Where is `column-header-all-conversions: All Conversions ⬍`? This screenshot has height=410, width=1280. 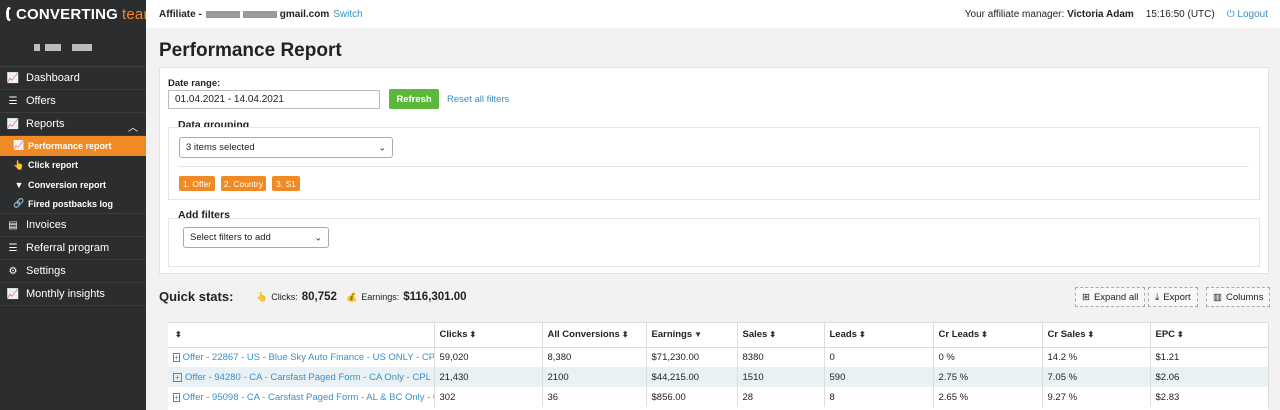
column-header-all-conversions: All Conversions ⬍ is located at coordinates (594, 335).